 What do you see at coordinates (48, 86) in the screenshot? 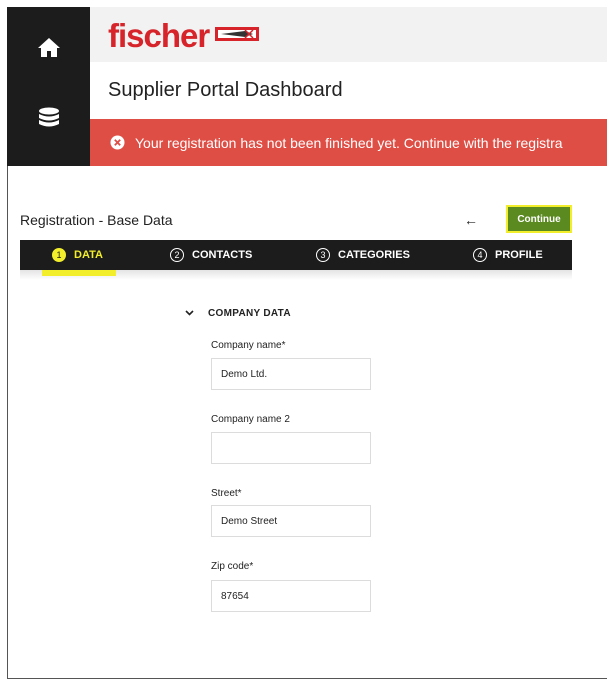
I see `sidebar` at bounding box center [48, 86].